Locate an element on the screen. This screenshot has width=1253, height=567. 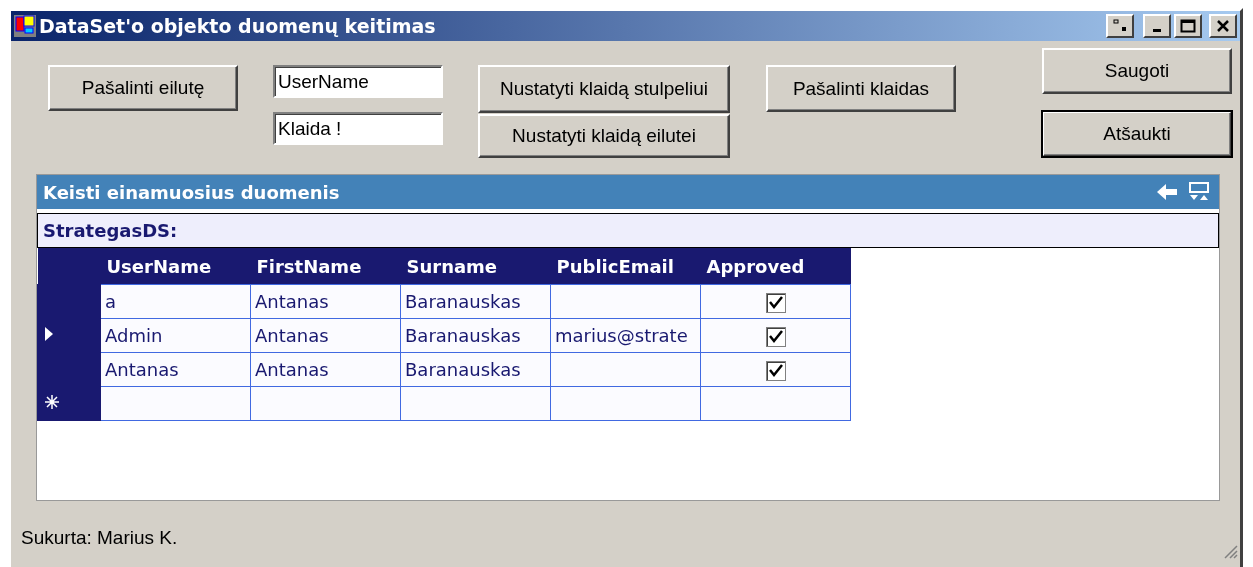
table-cell: a is located at coordinates (111, 301).